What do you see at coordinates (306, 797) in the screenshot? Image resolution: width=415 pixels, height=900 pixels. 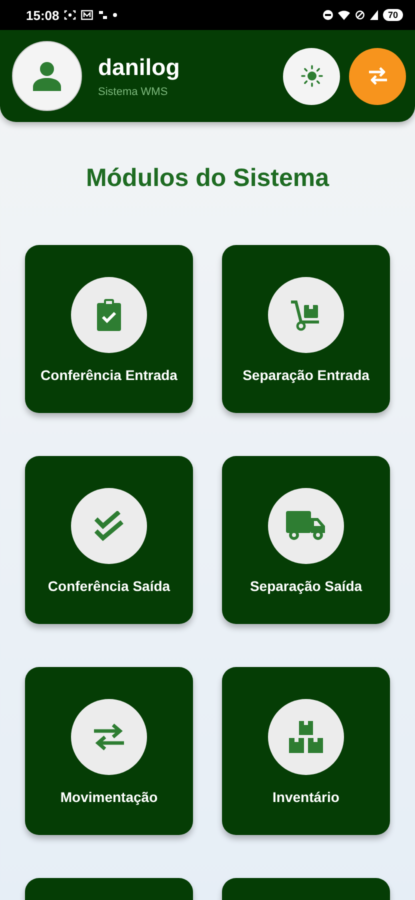 I see `module-label: Inventário` at bounding box center [306, 797].